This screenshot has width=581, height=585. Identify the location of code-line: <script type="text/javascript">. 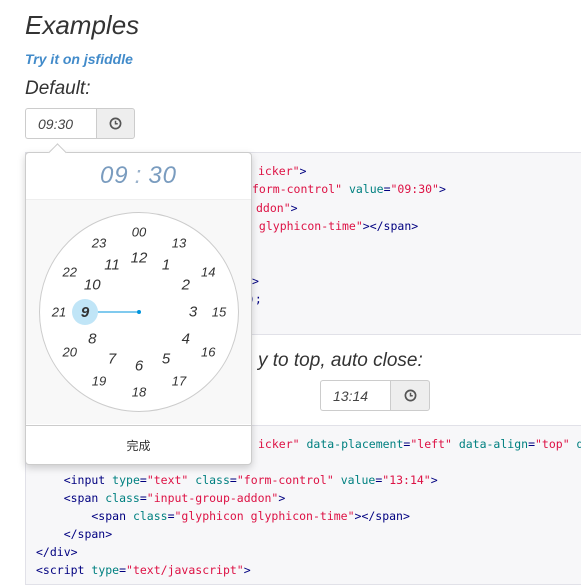
(143, 570).